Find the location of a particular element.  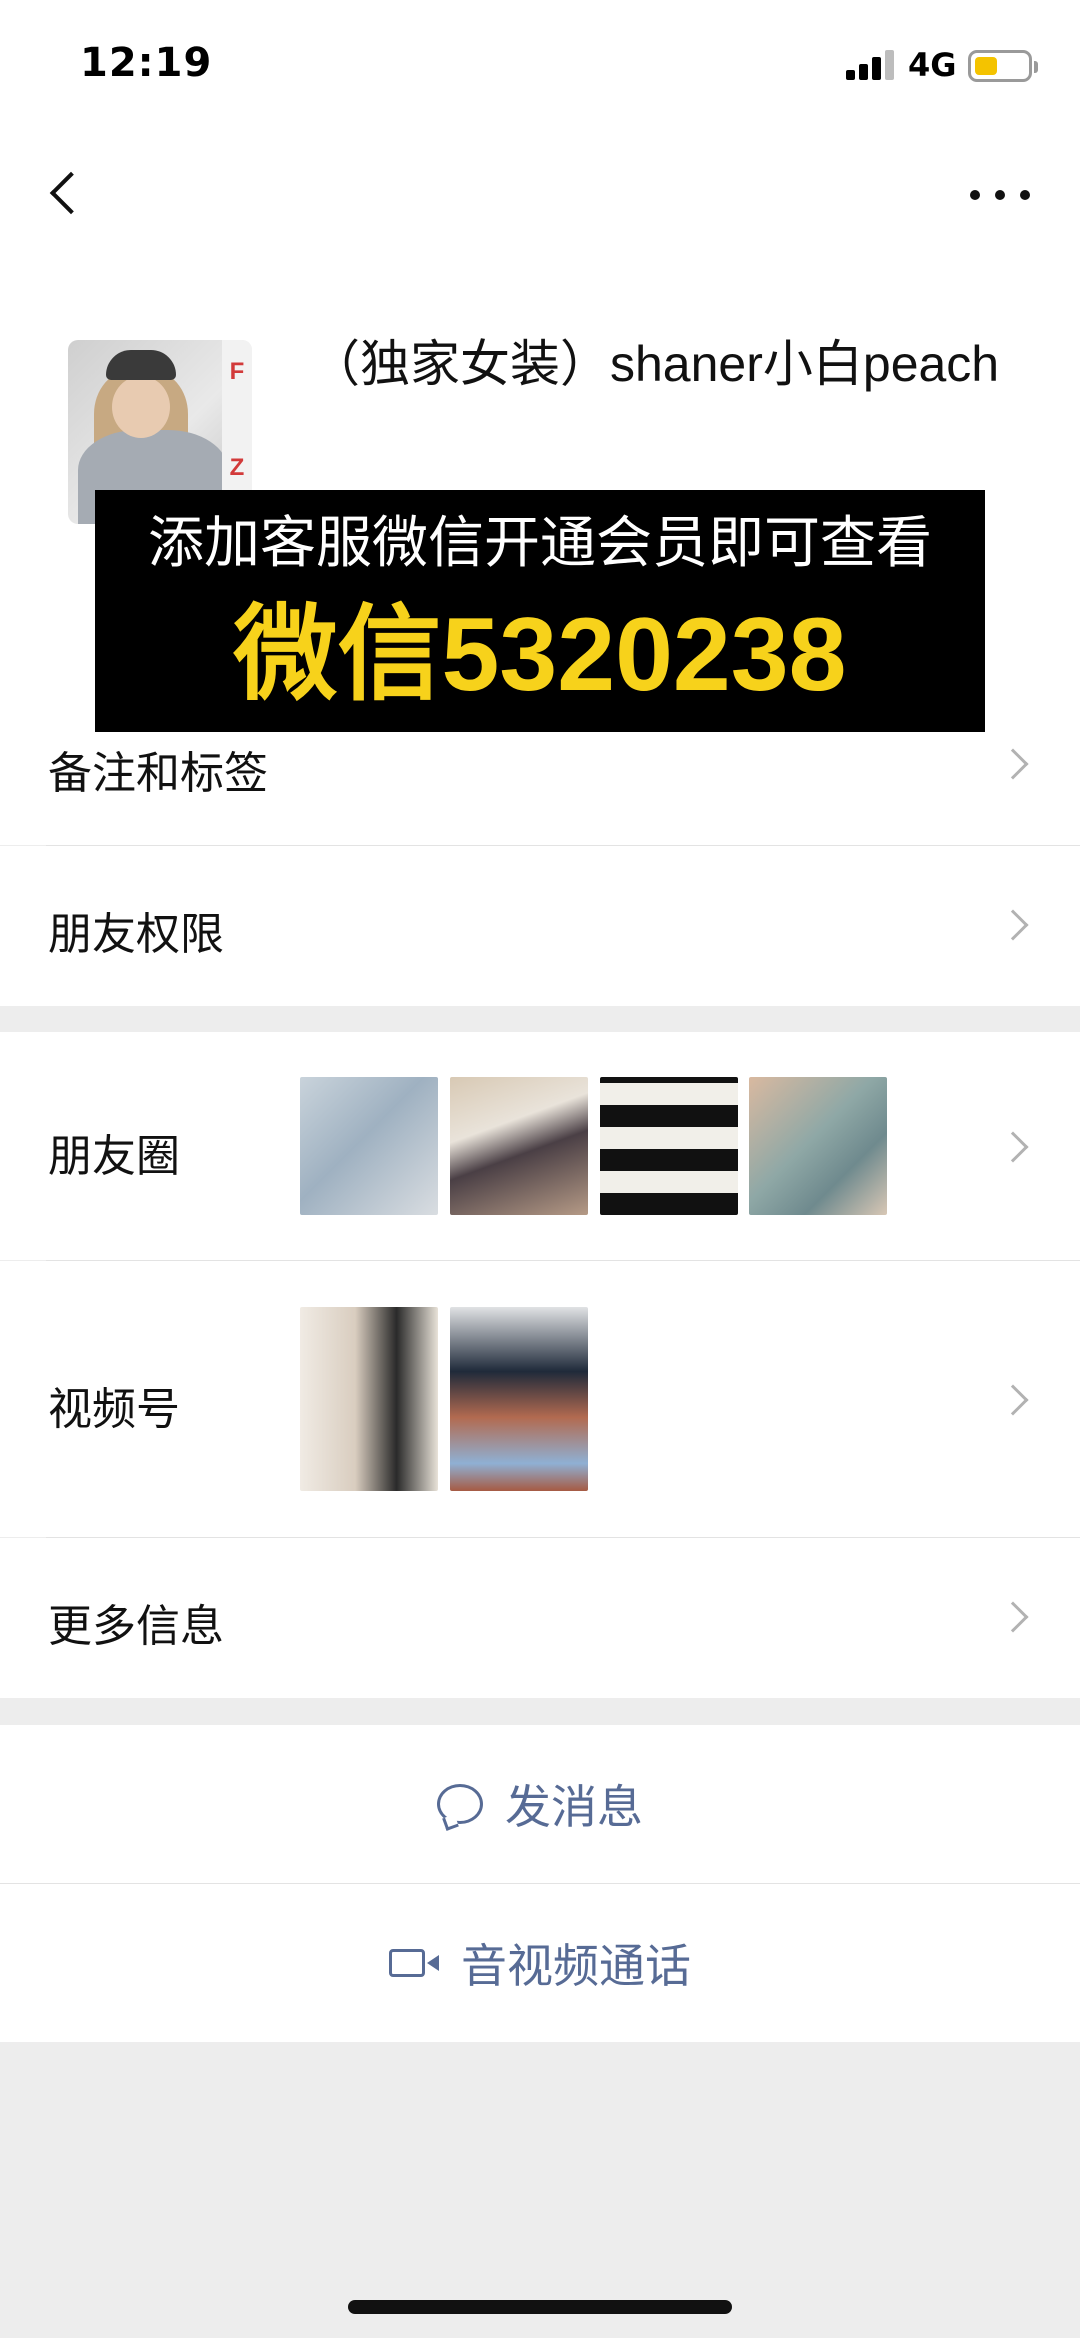

row-more-info-label: 更多信息 is located at coordinates (136, 1626).